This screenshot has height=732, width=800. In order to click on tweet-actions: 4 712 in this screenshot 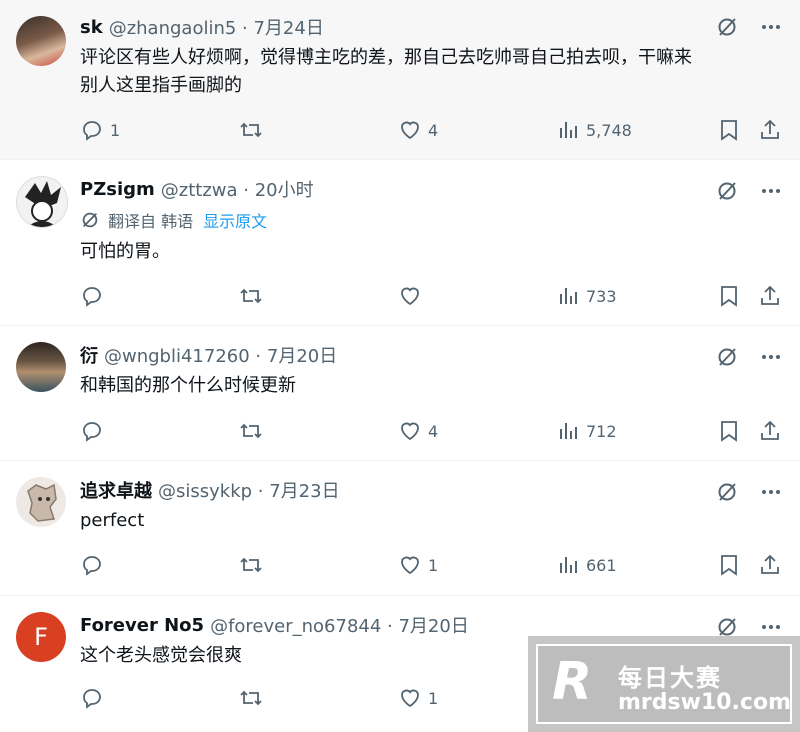, I will do `click(431, 431)`.